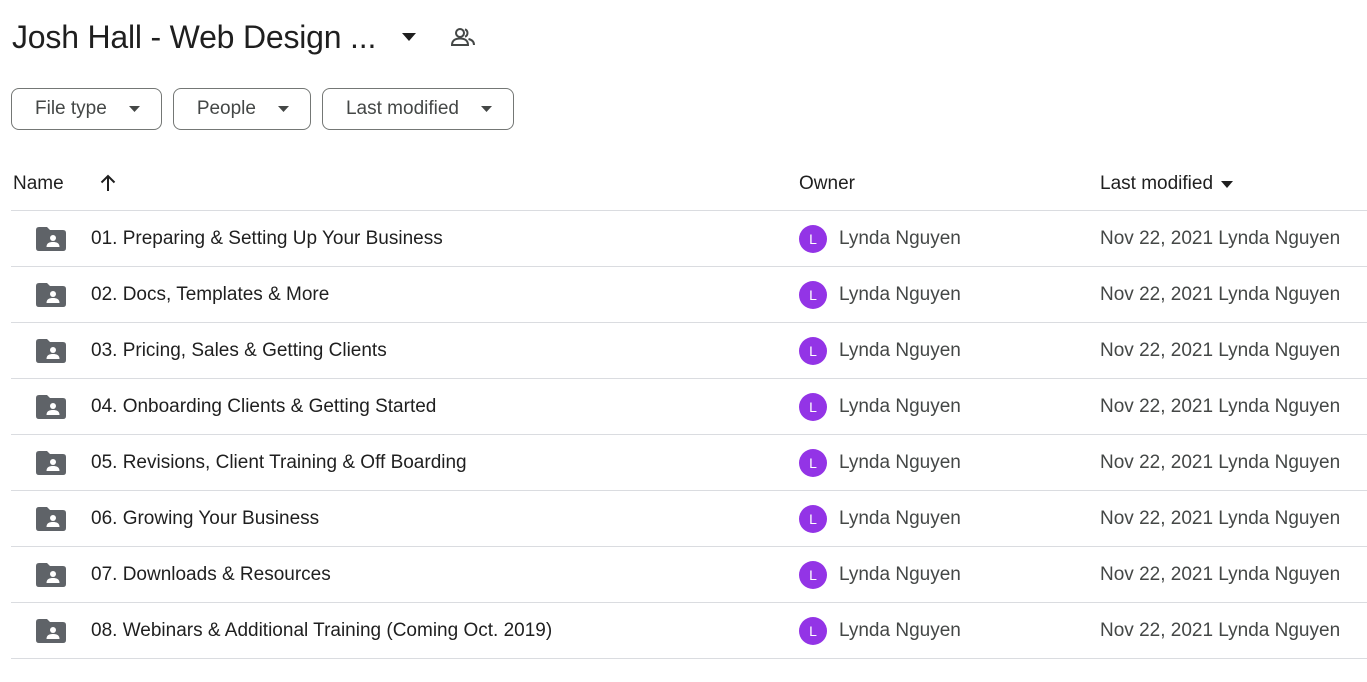  Describe the element at coordinates (226, 108) in the screenshot. I see `people-filter-label: People` at that location.